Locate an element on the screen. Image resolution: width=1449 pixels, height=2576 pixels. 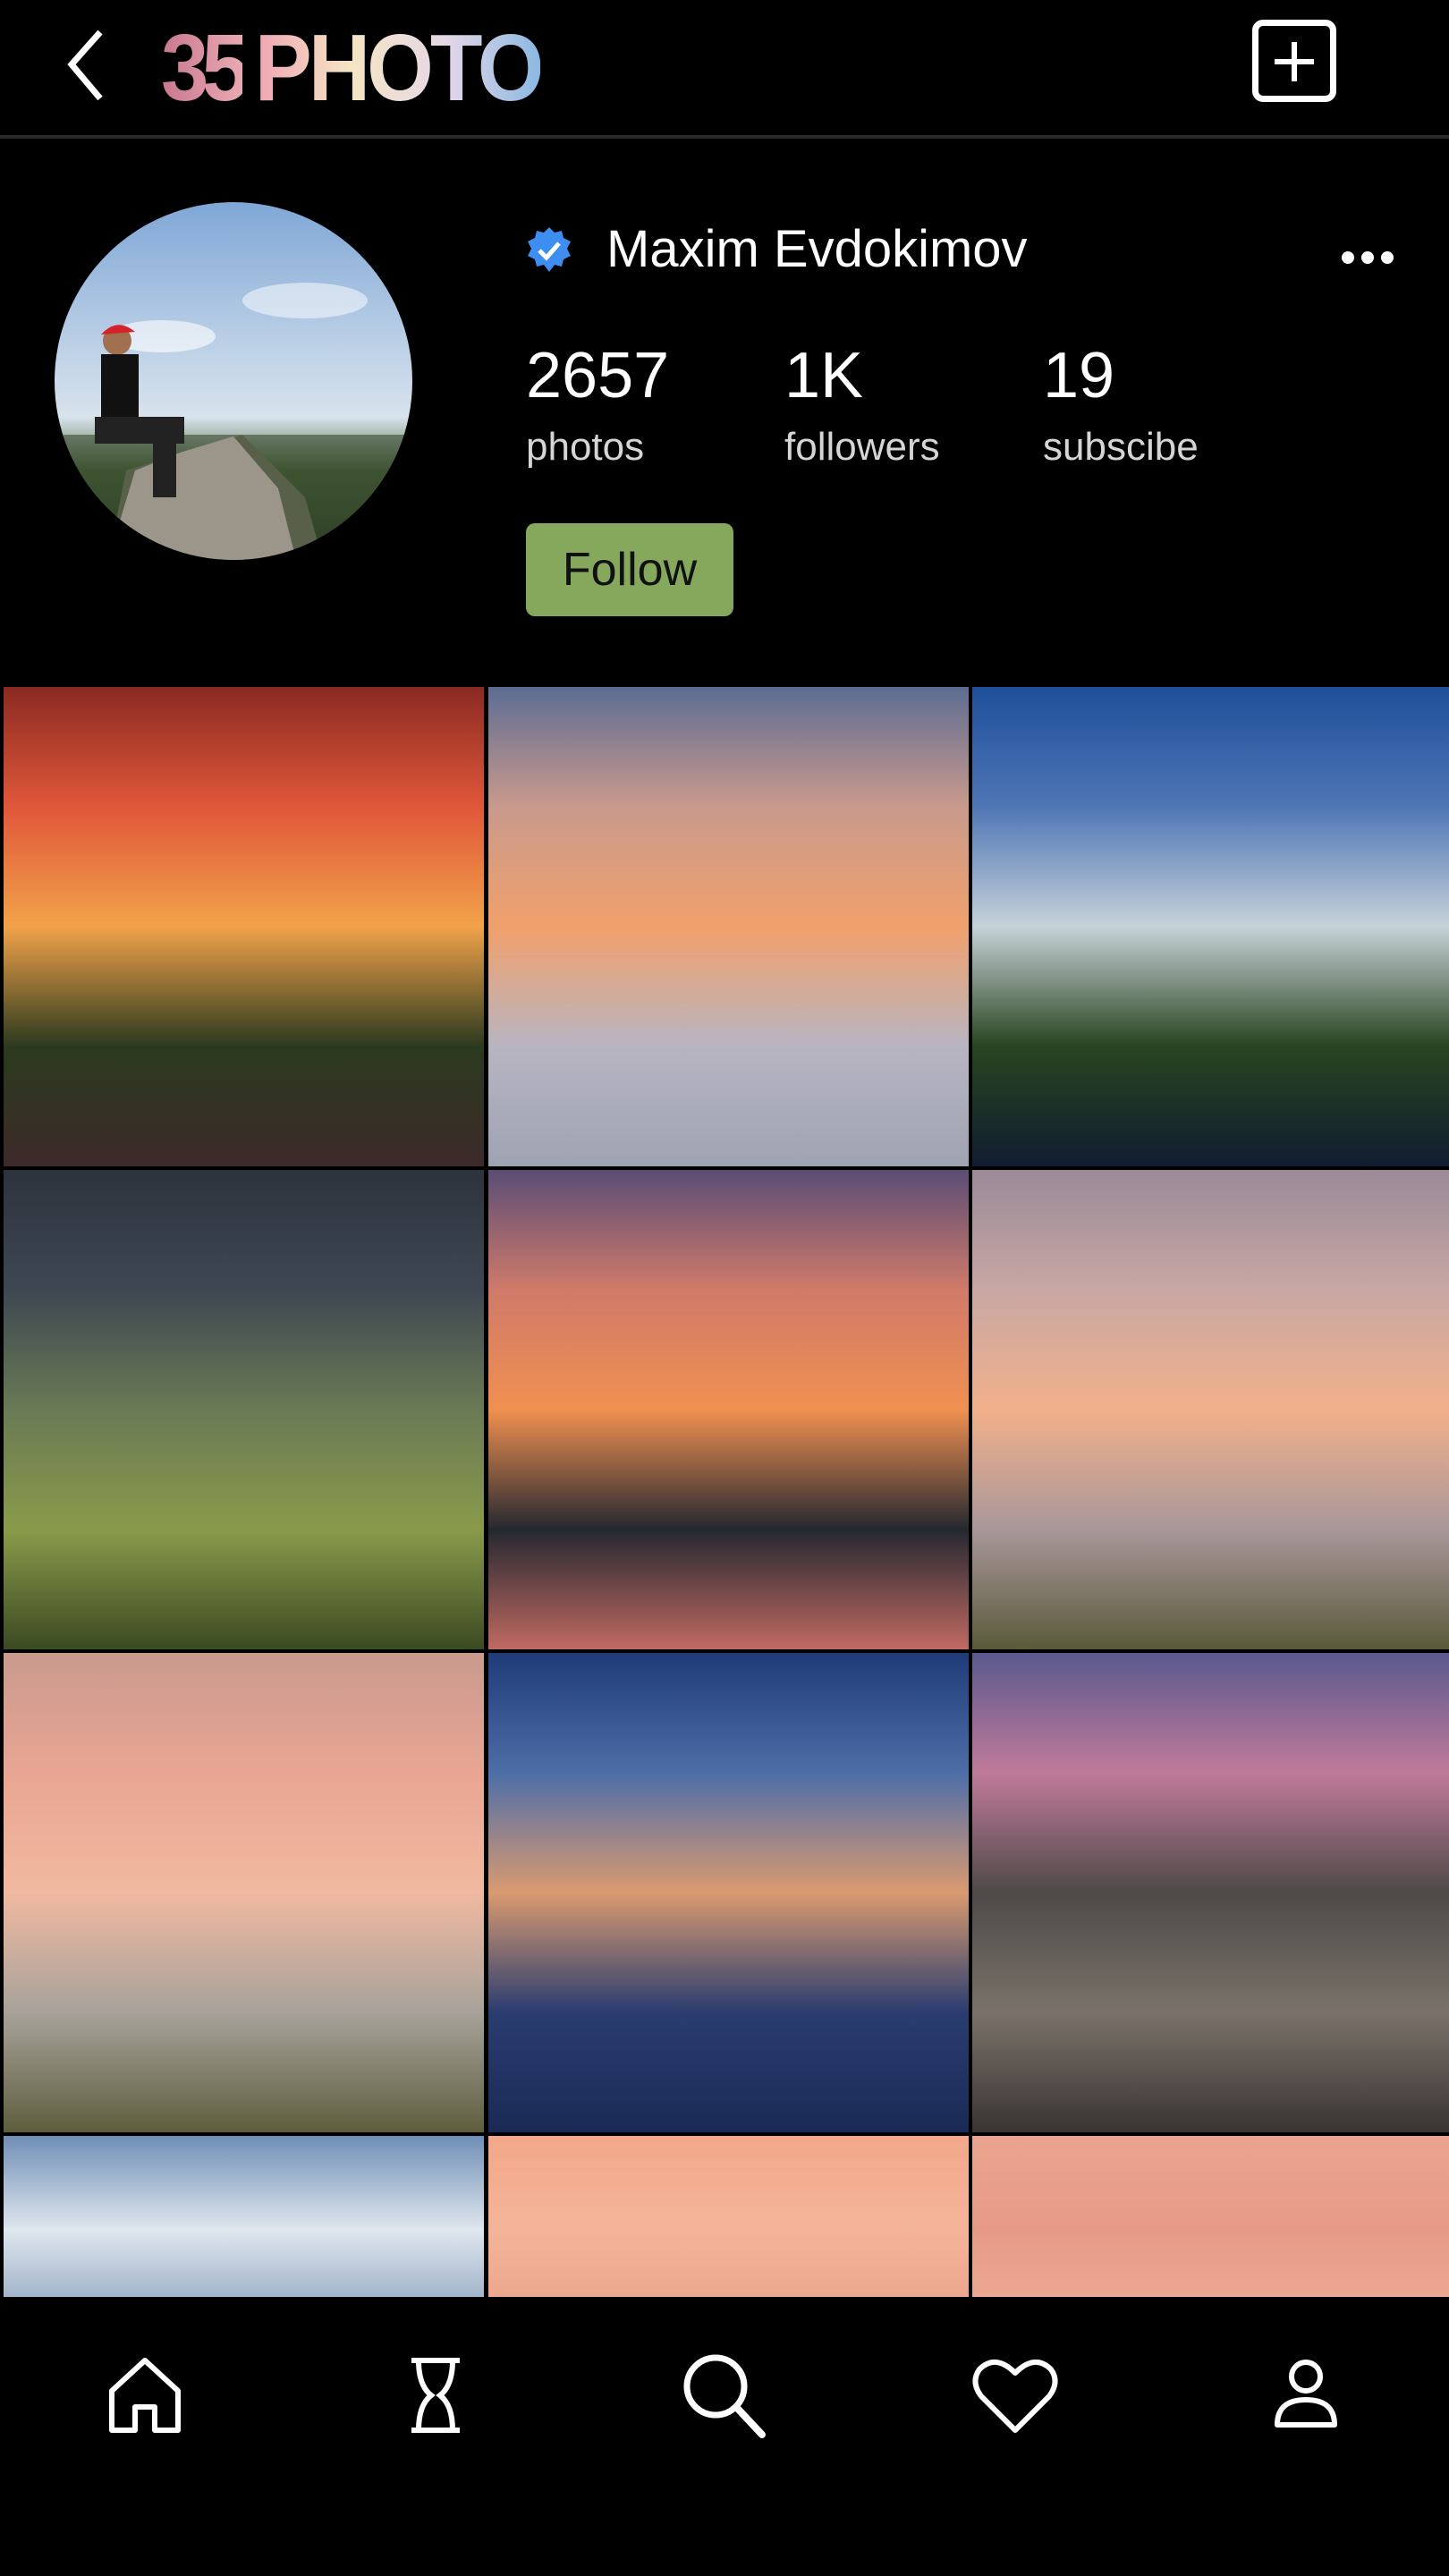
nav-recent is located at coordinates (435, 2395).